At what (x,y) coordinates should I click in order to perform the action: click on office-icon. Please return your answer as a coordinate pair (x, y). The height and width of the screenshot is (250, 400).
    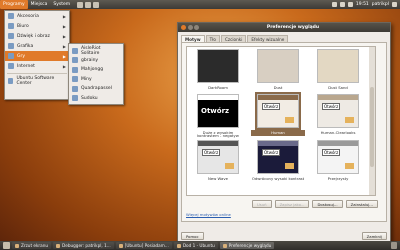
    Looking at the image, I should click on (11, 26).